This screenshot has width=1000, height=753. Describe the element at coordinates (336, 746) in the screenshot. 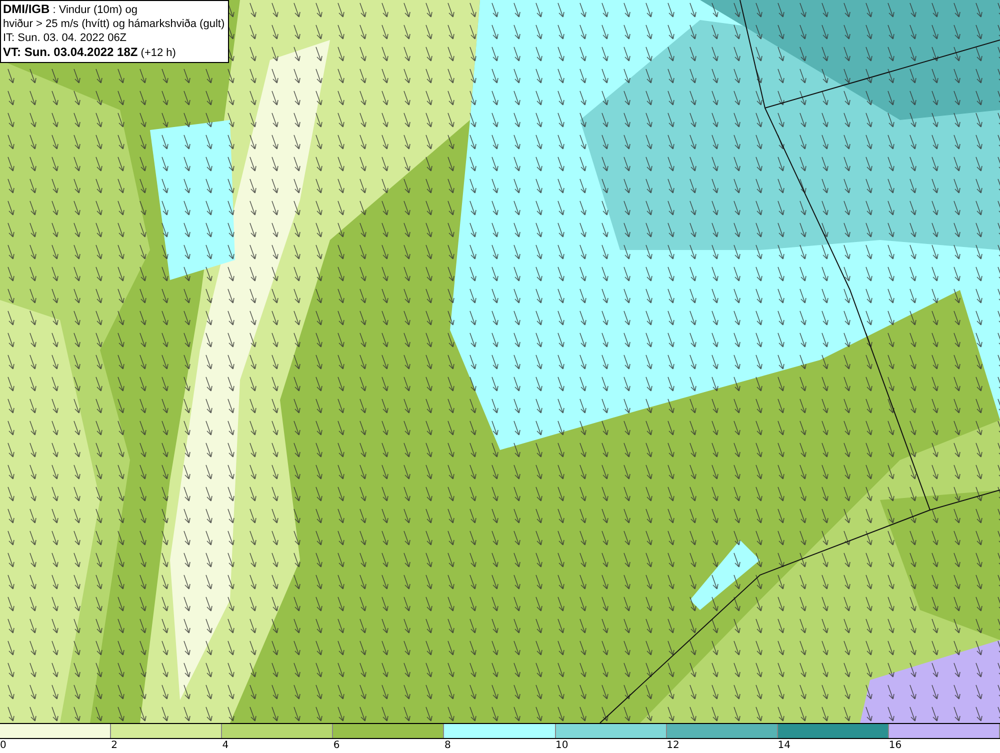

I see `scale-label: 6` at that location.